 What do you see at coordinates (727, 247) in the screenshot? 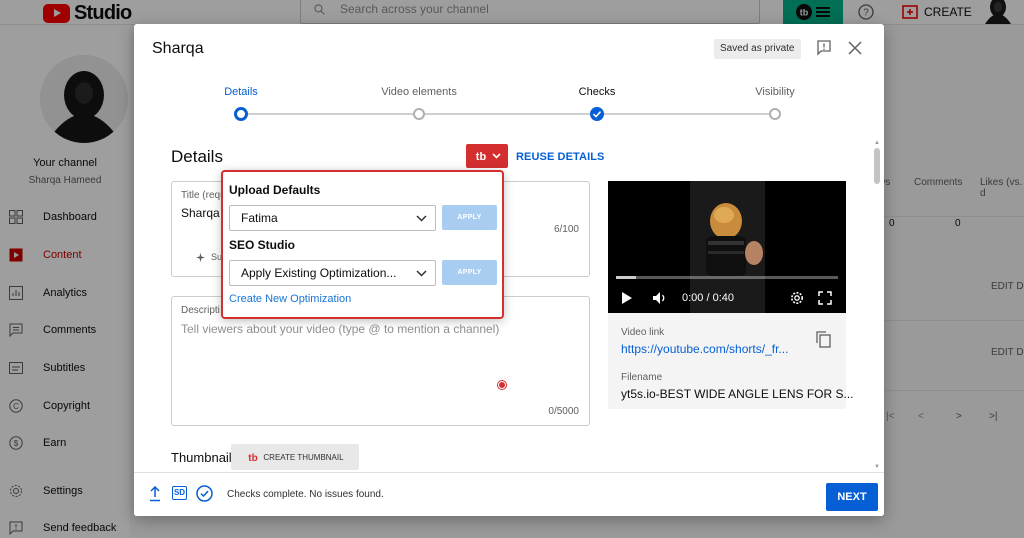
I see `video-player: 0:00 / 0:40` at bounding box center [727, 247].